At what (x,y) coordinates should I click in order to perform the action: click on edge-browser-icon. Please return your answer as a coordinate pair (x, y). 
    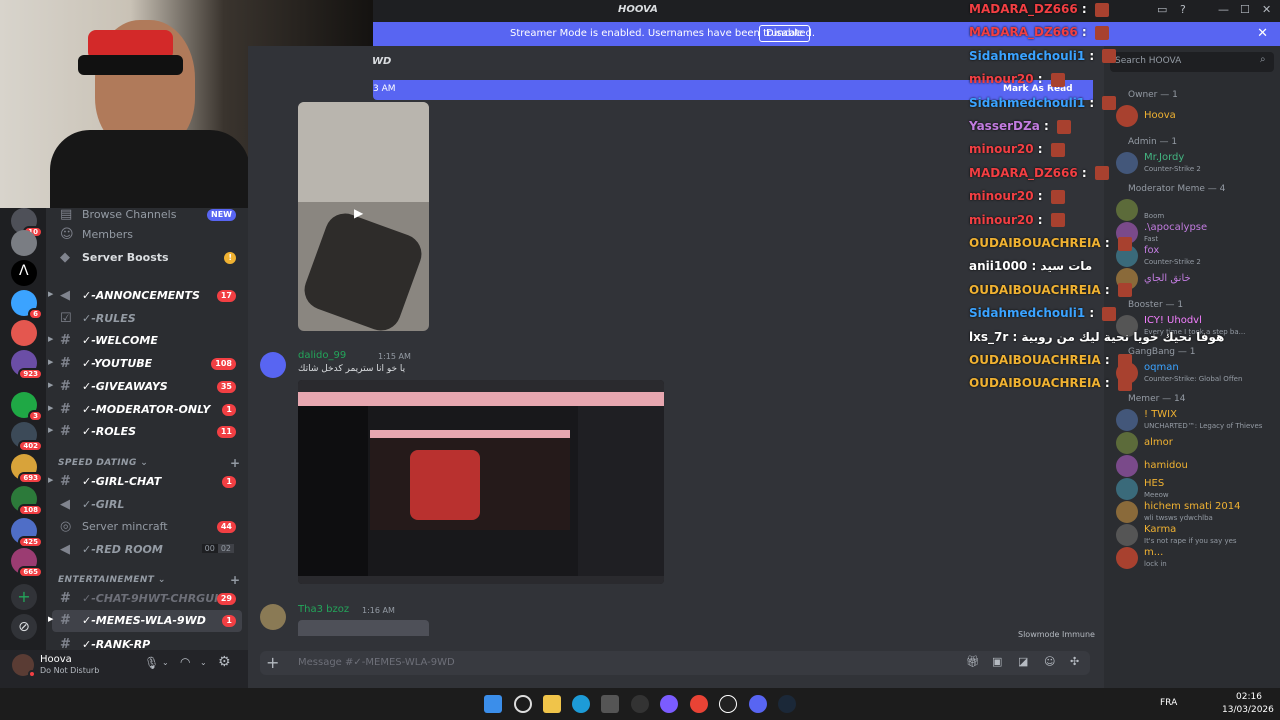
    Looking at the image, I should click on (581, 704).